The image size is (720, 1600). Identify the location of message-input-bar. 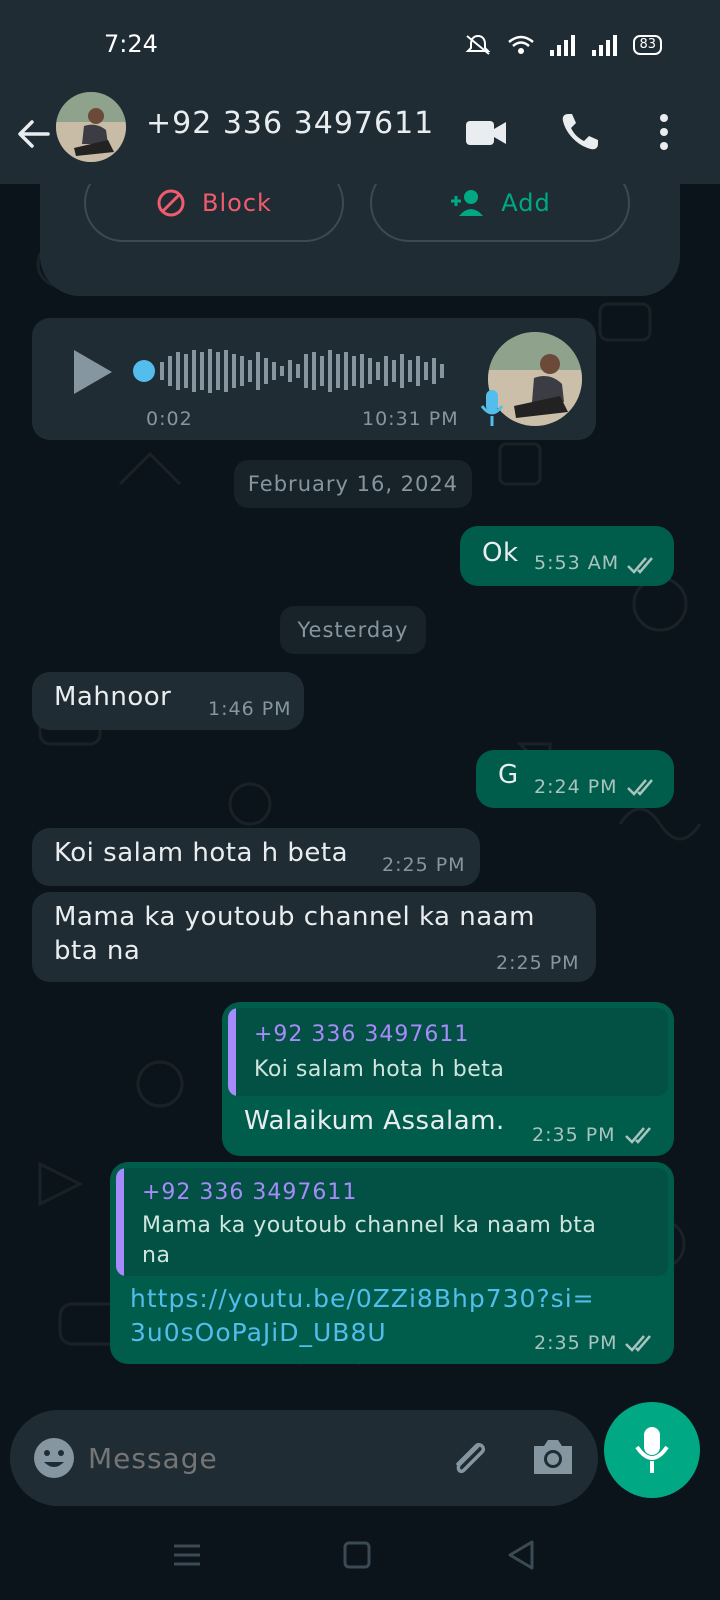
(304, 1458).